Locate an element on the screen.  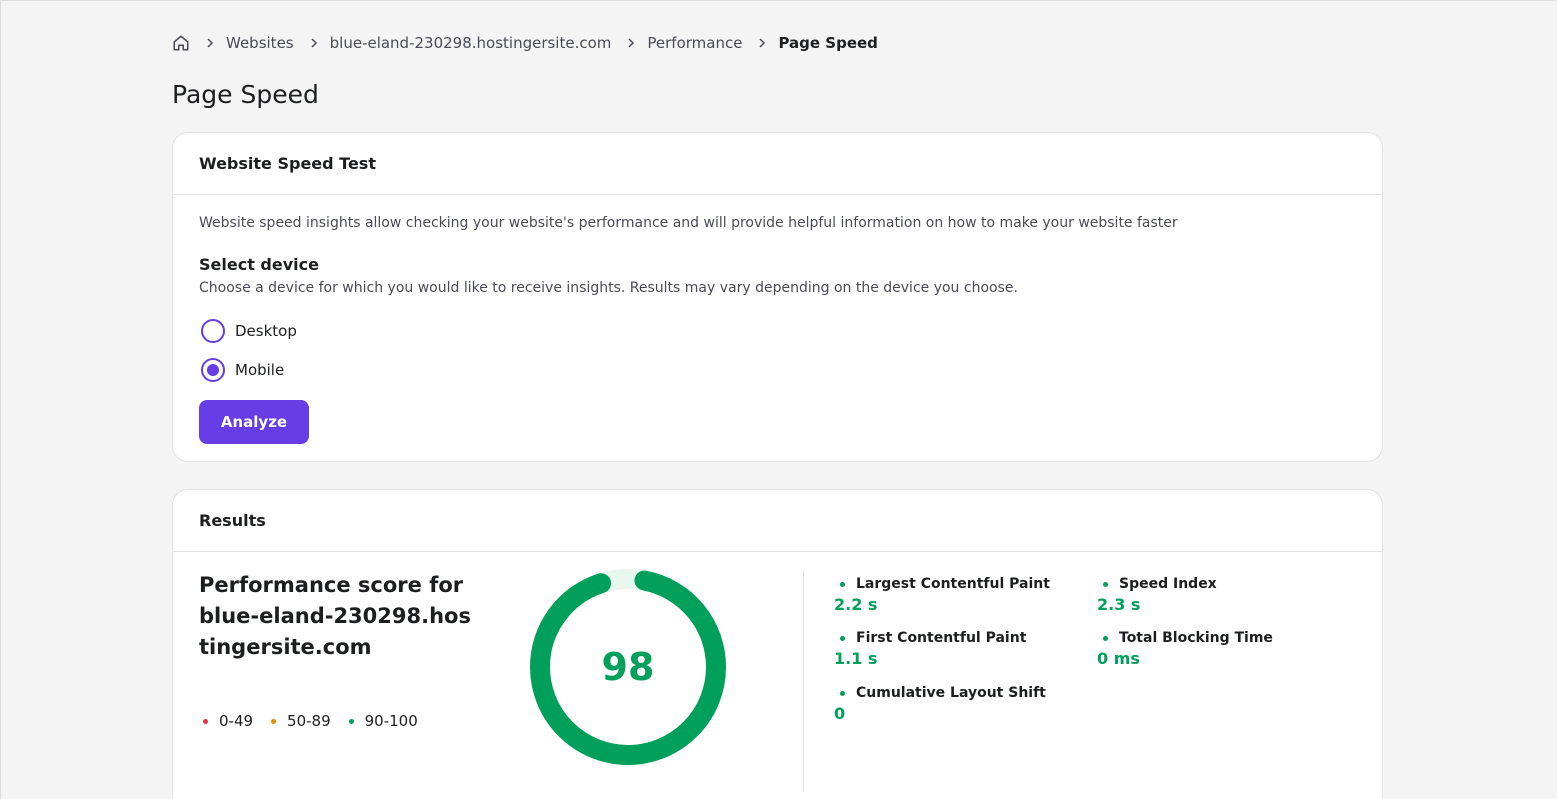
metric-value: 0 is located at coordinates (840, 713).